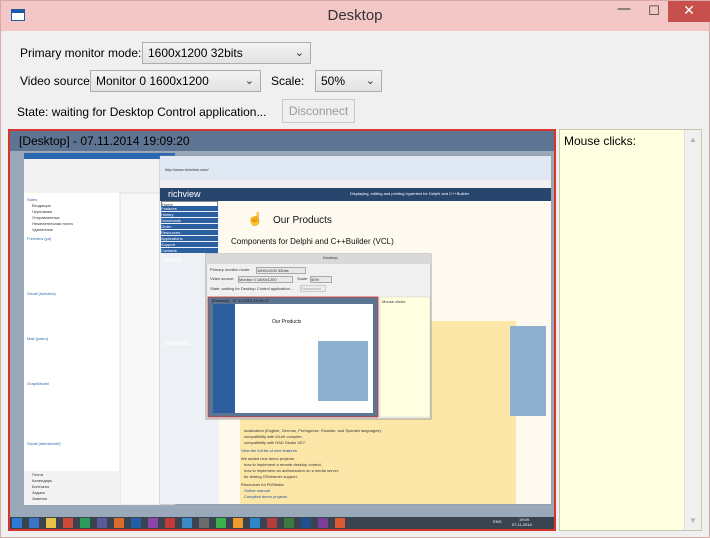 This screenshot has height=538, width=710. I want to click on remote-mail-nav: Задачи, so click(39, 492).